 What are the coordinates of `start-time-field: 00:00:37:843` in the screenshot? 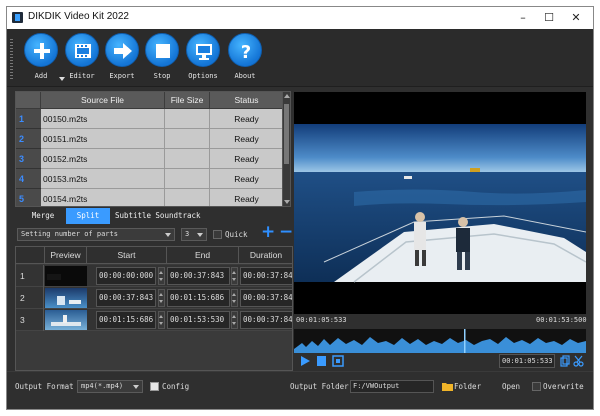 It's located at (126, 298).